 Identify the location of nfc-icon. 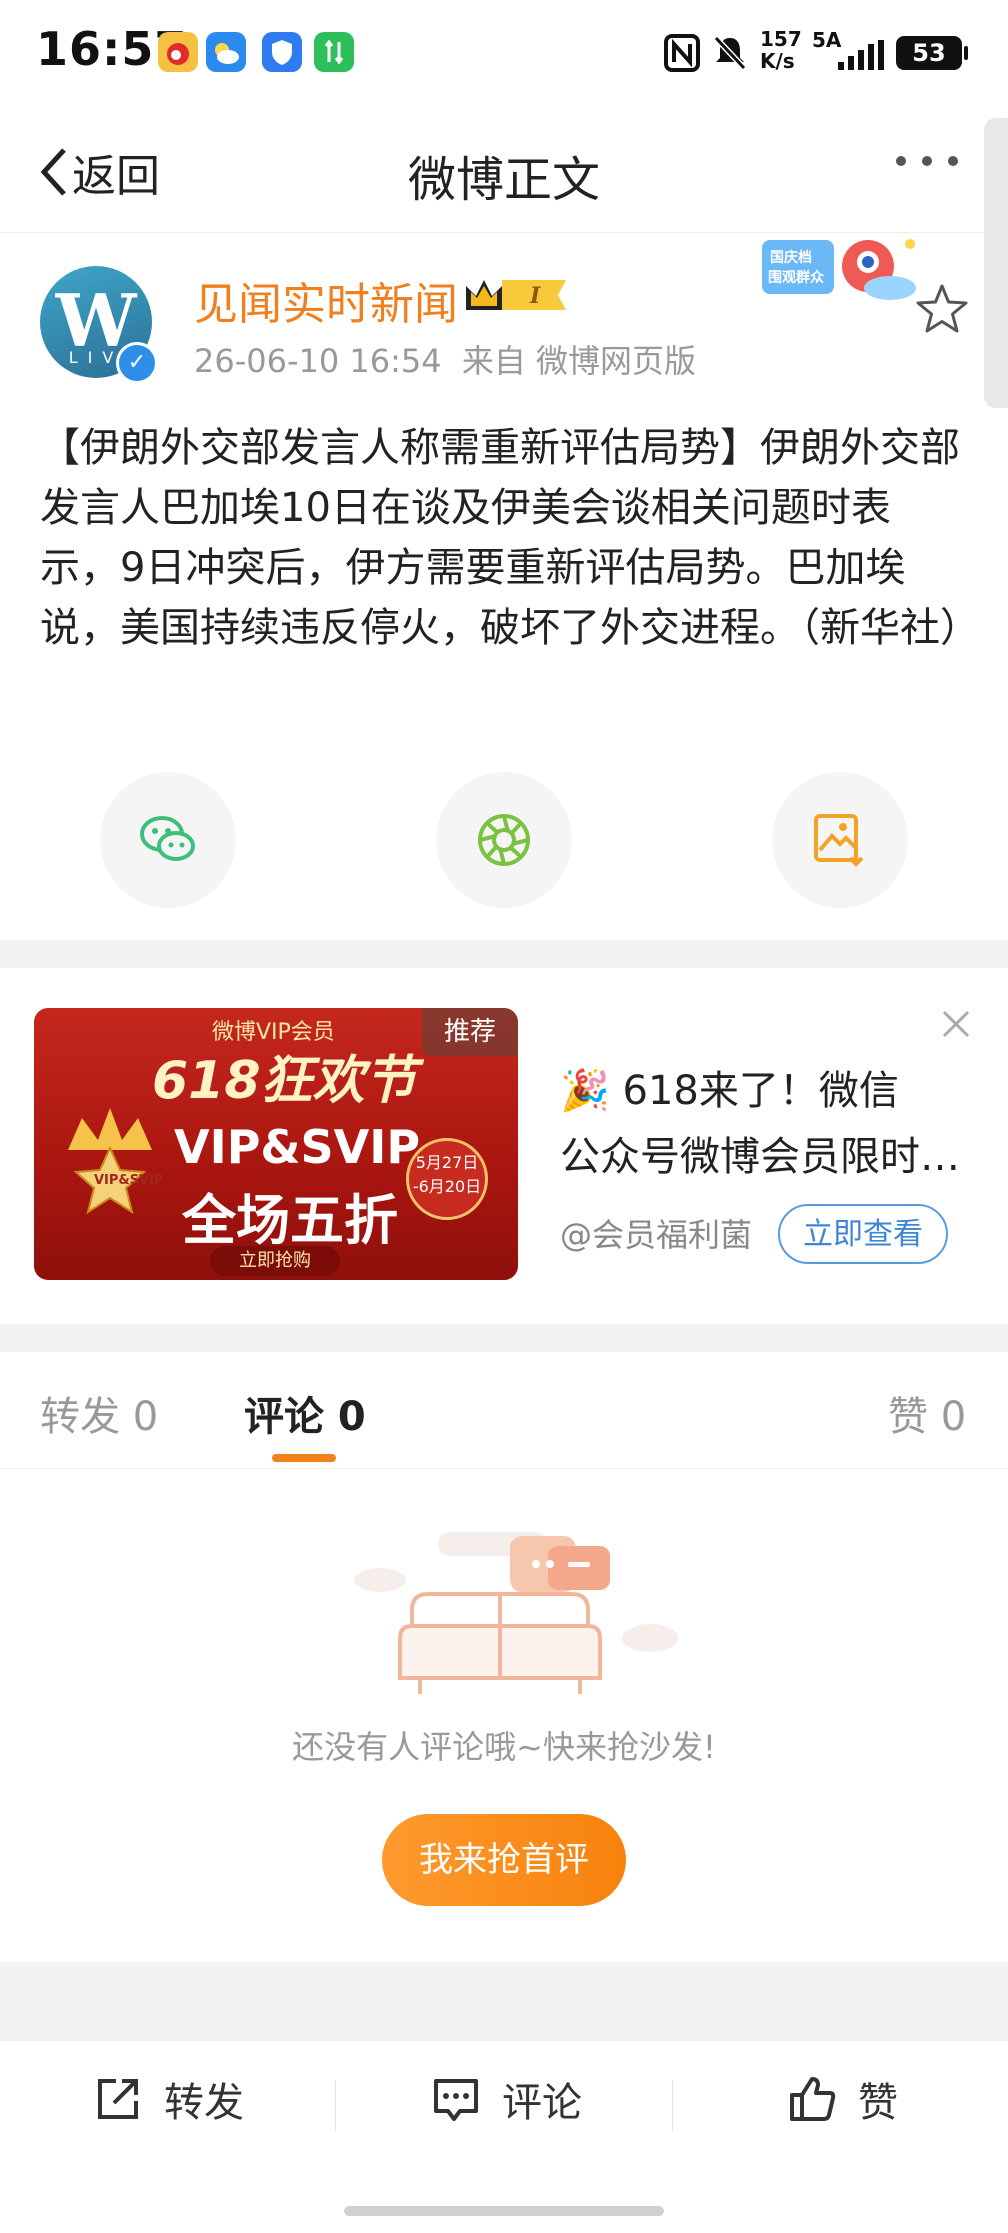
(682, 53).